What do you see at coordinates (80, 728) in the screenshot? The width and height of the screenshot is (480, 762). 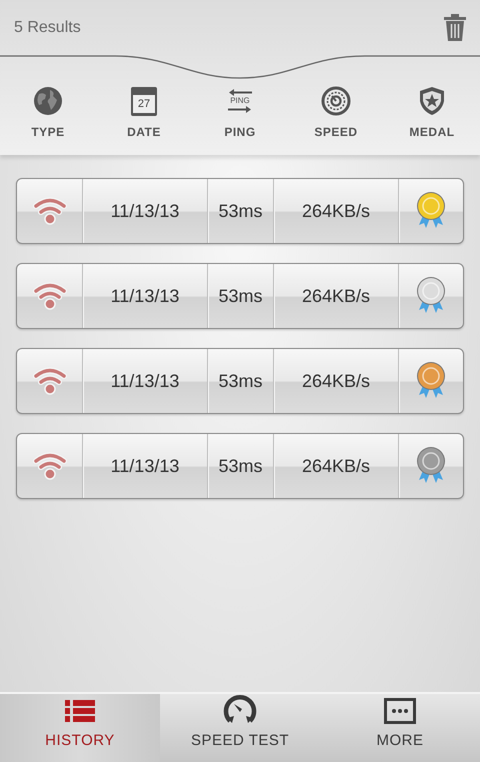 I see `nav-tab: HISTORY` at bounding box center [80, 728].